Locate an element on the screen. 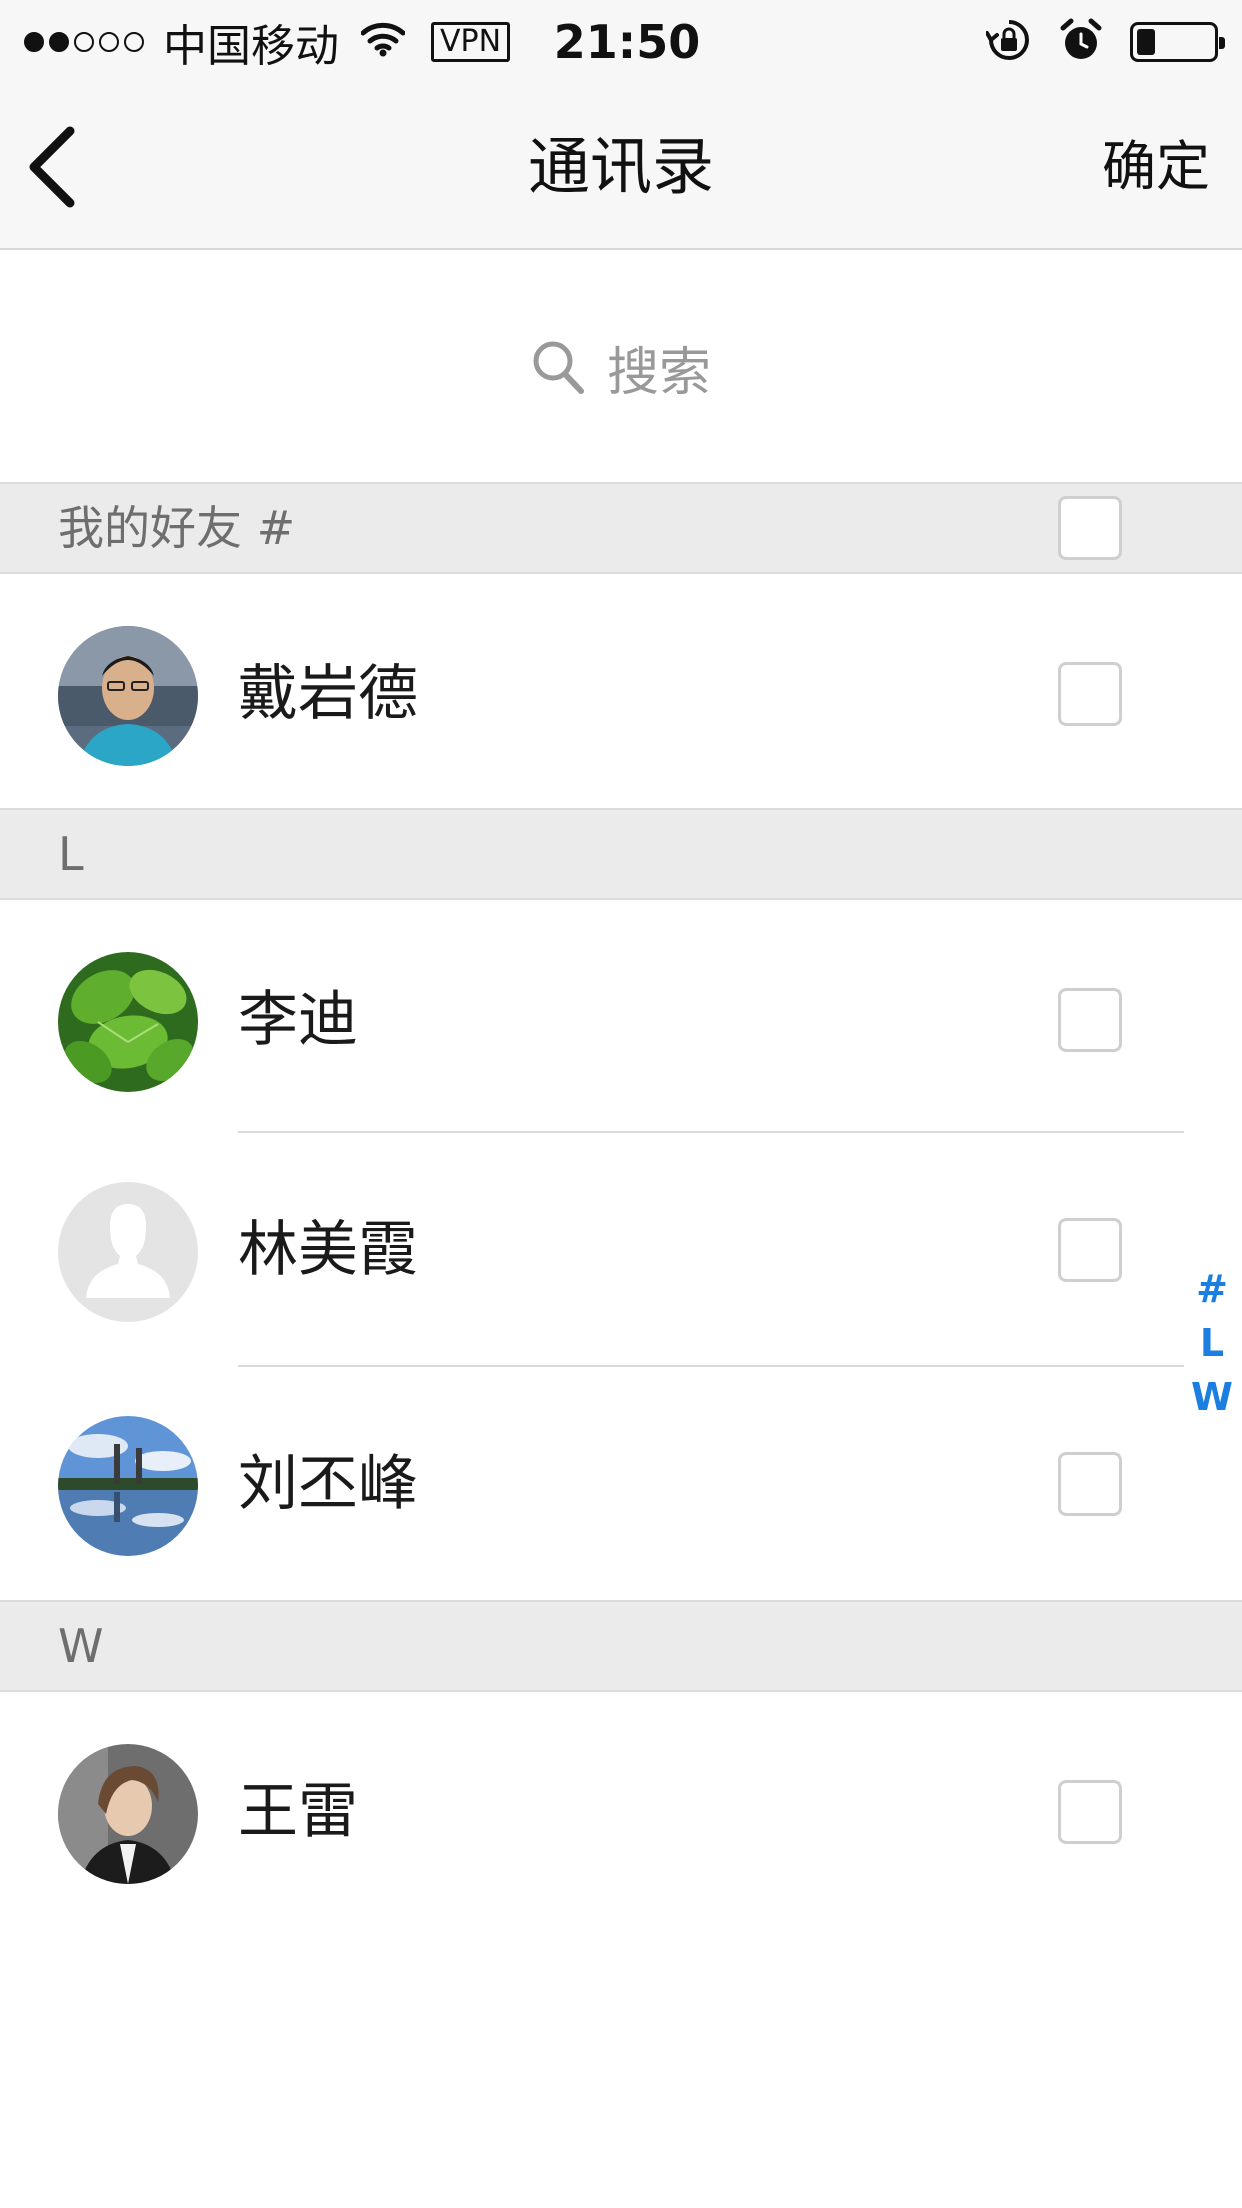  contact-name: 戴岩德 is located at coordinates (328, 694).